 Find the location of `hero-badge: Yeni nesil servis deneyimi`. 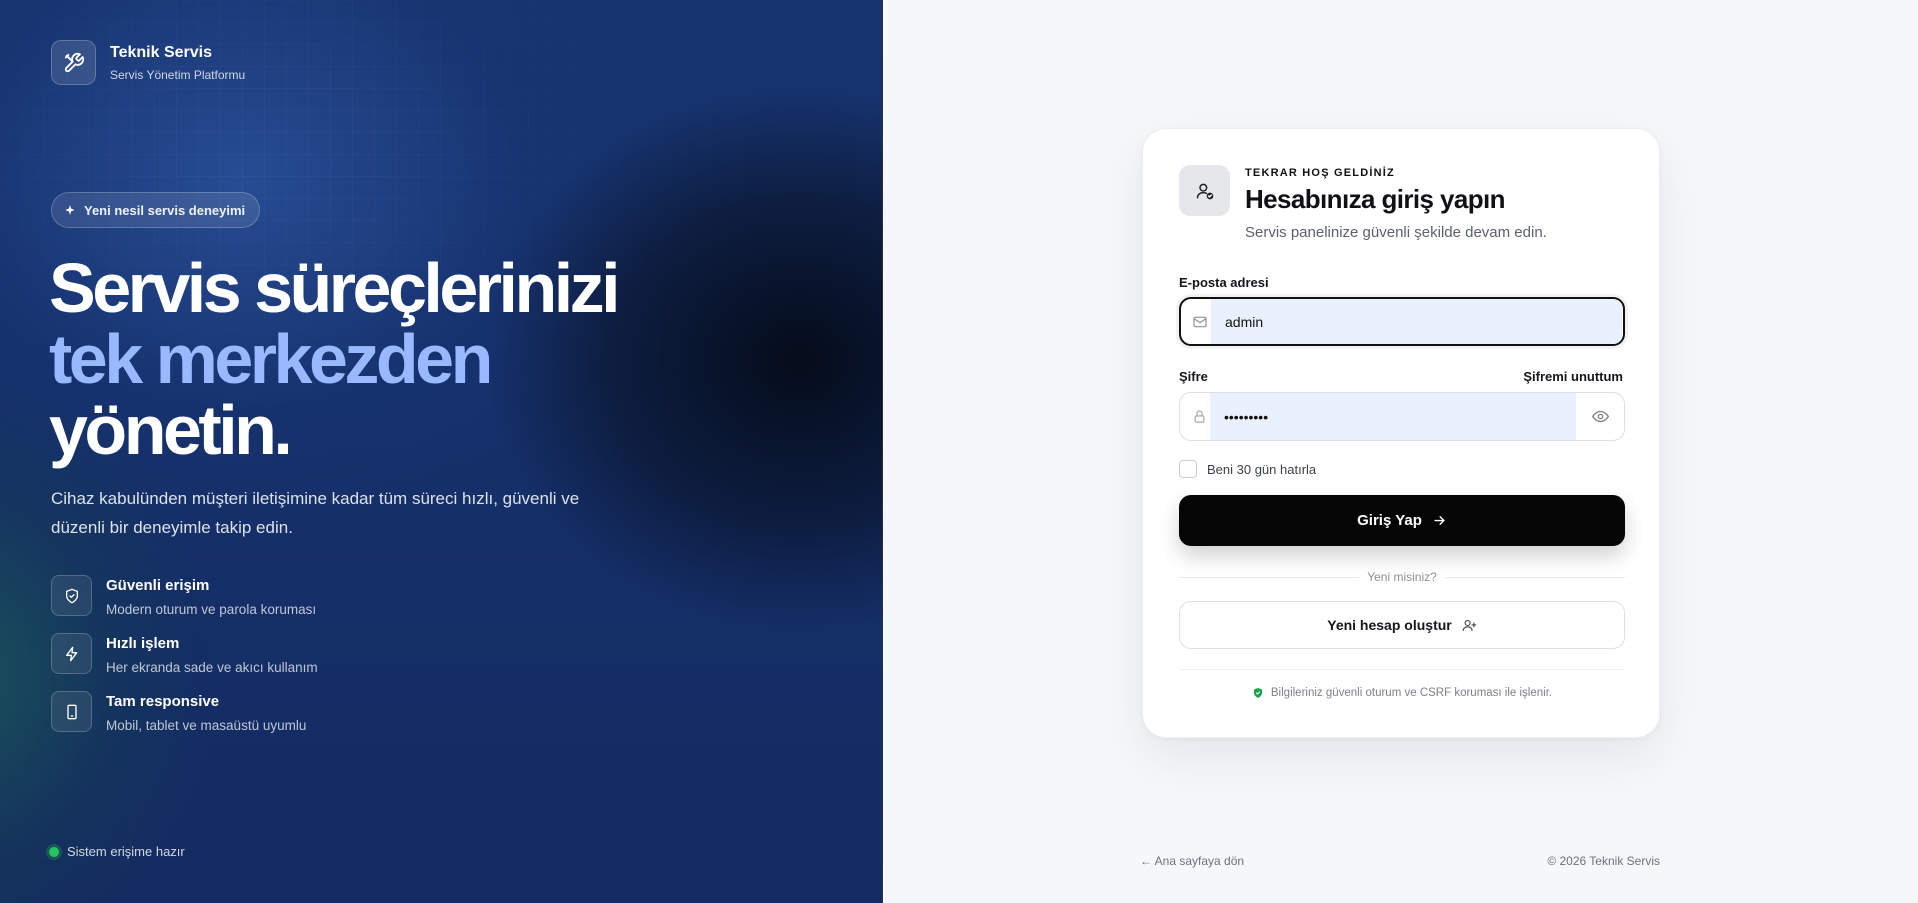

hero-badge: Yeni nesil servis deneyimi is located at coordinates (156, 210).